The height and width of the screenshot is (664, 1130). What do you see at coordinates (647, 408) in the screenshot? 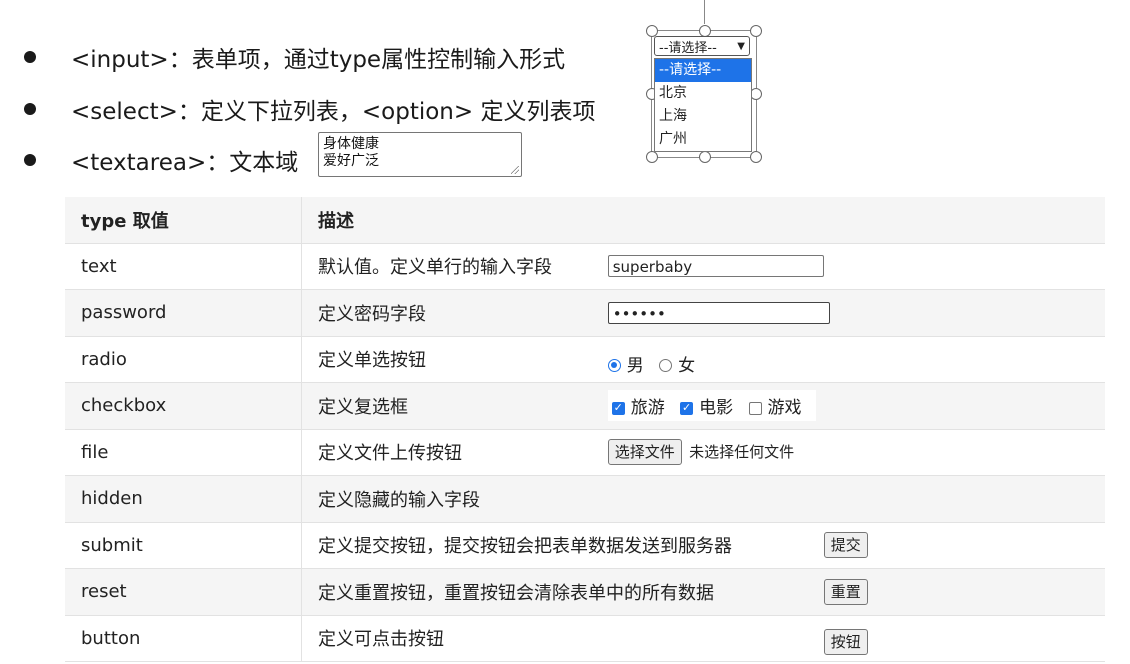
I see `checkbox-label: 旅游` at bounding box center [647, 408].